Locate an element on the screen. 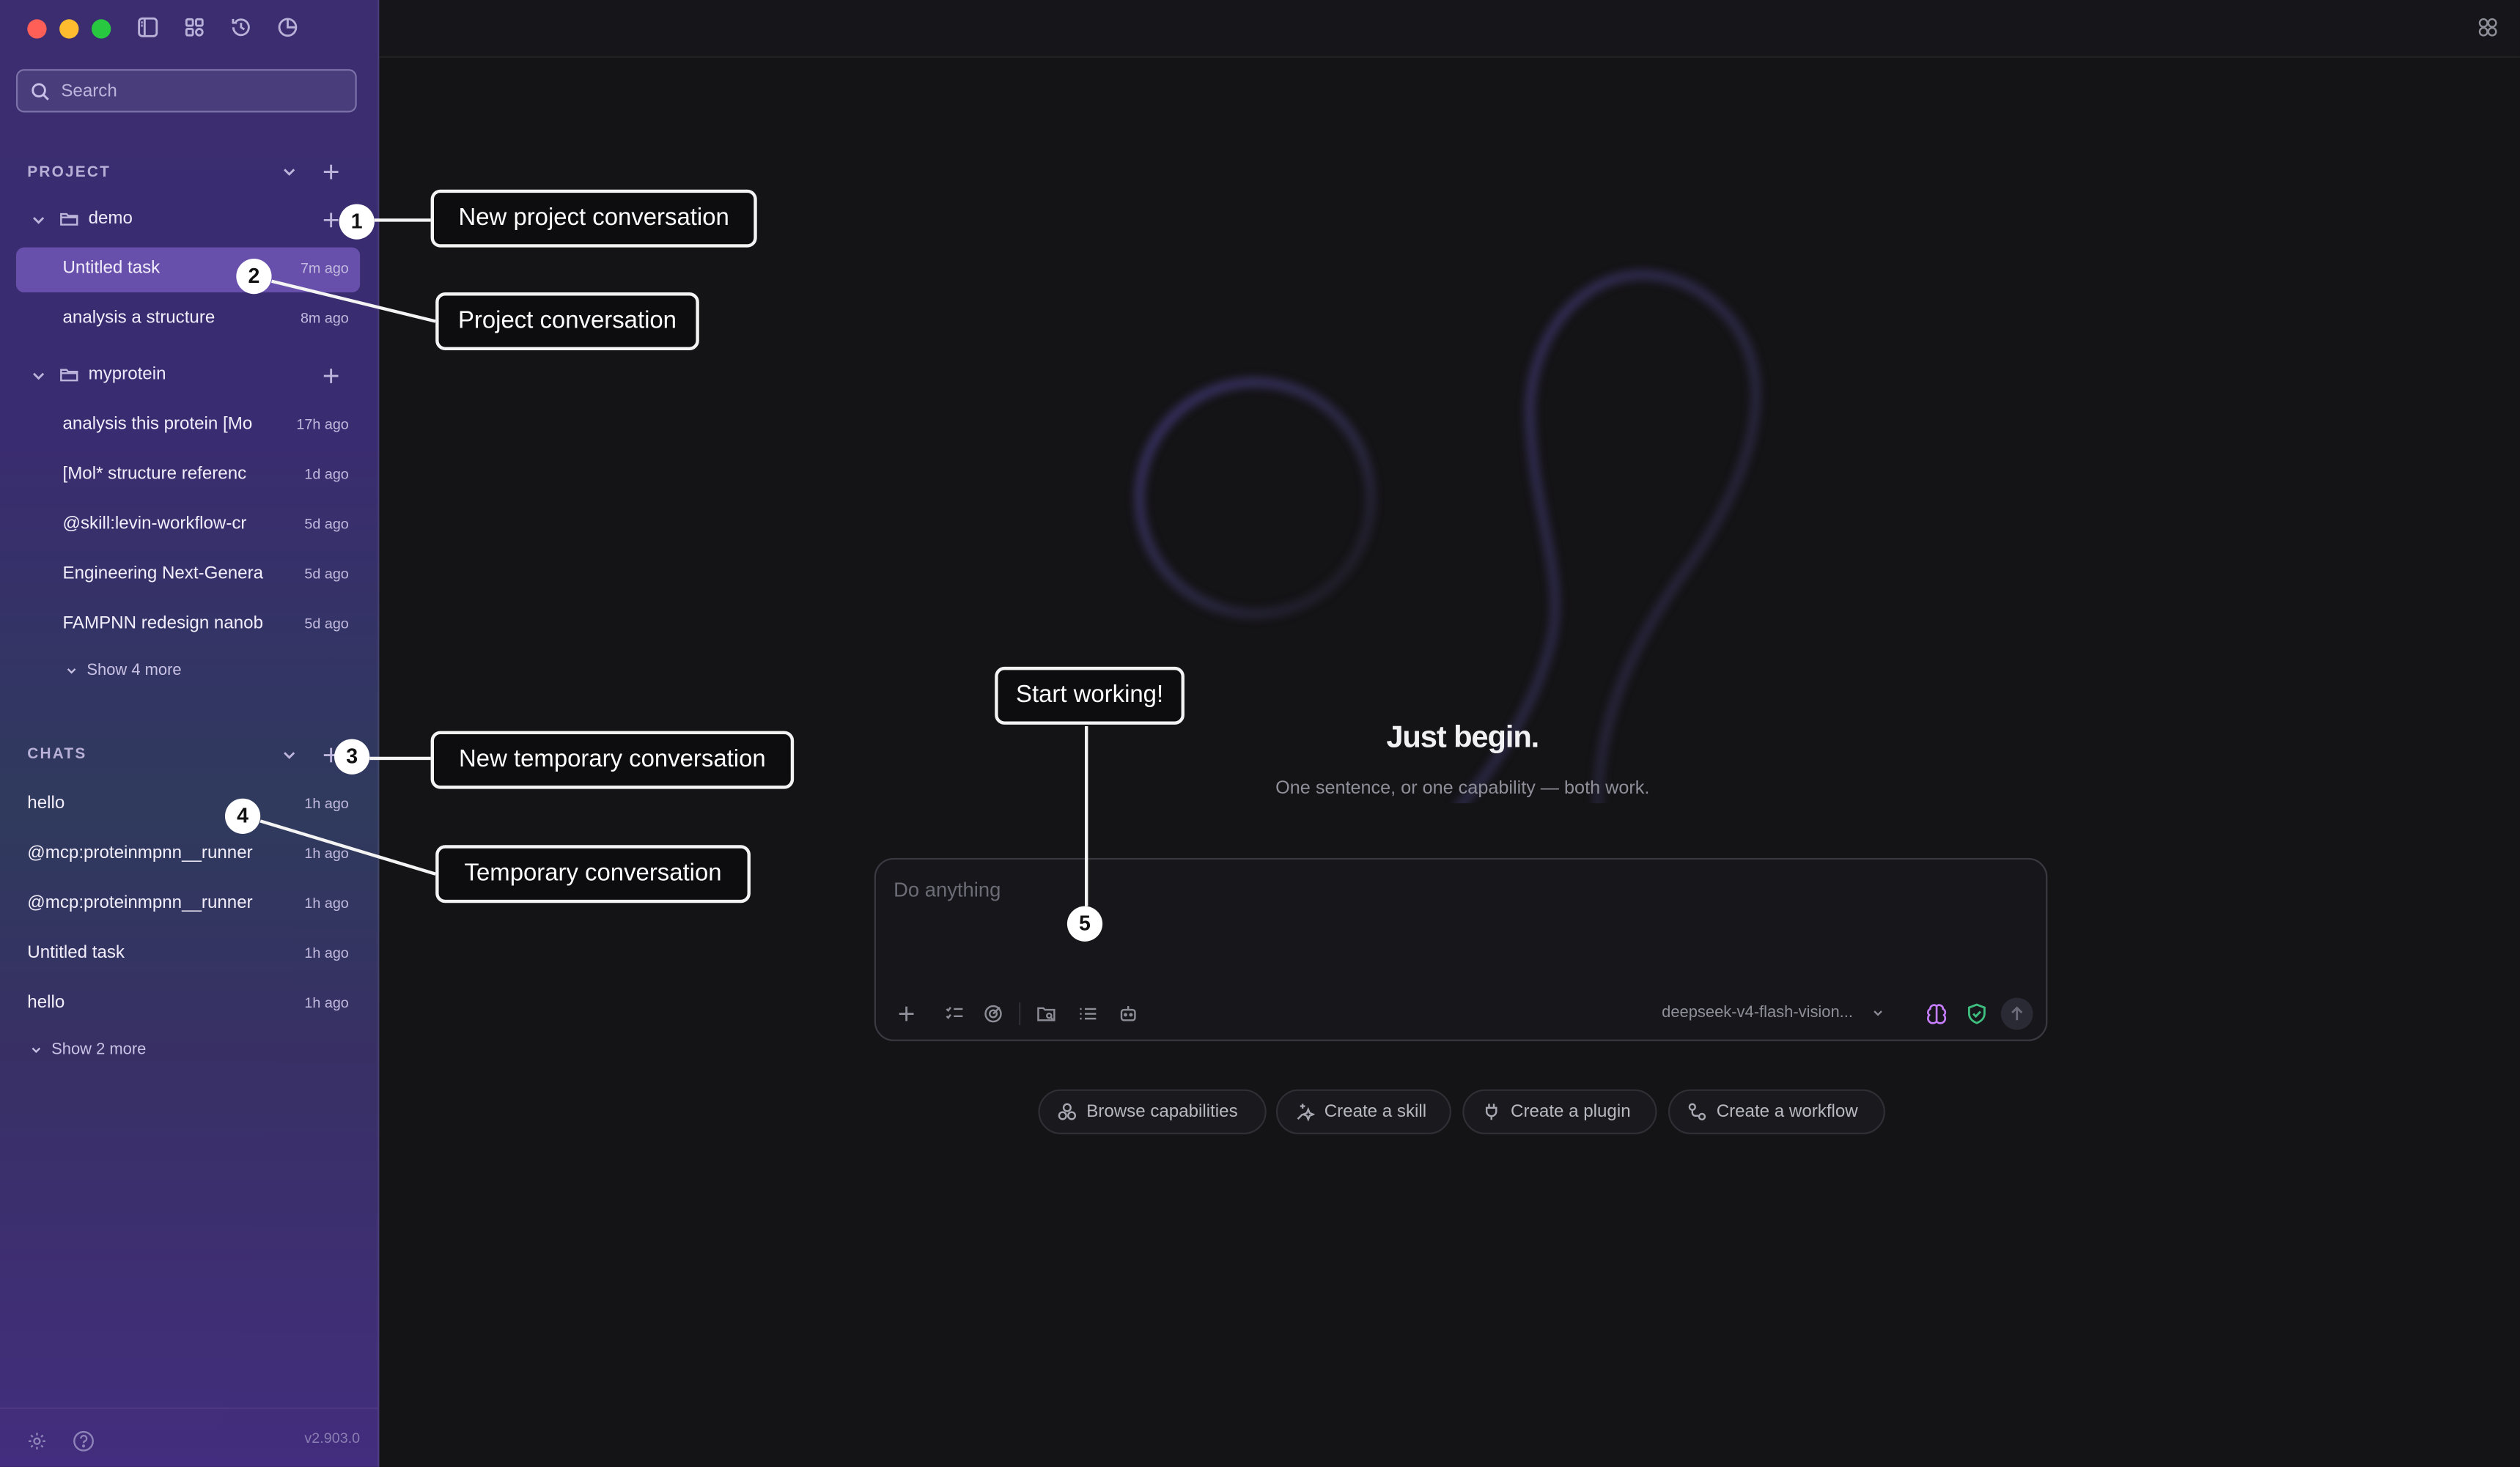 This screenshot has width=2520, height=1467. callout-badge-4: 4 is located at coordinates (242, 816).